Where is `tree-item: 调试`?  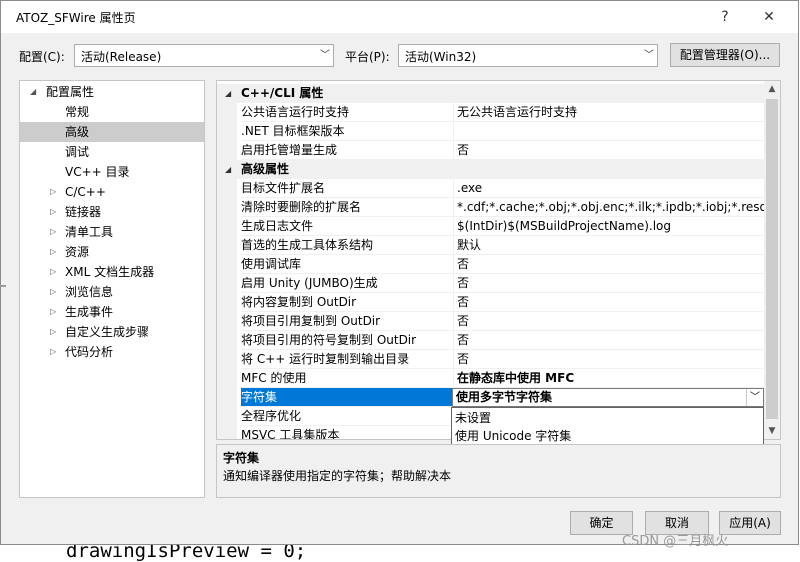 tree-item: 调试 is located at coordinates (112, 152).